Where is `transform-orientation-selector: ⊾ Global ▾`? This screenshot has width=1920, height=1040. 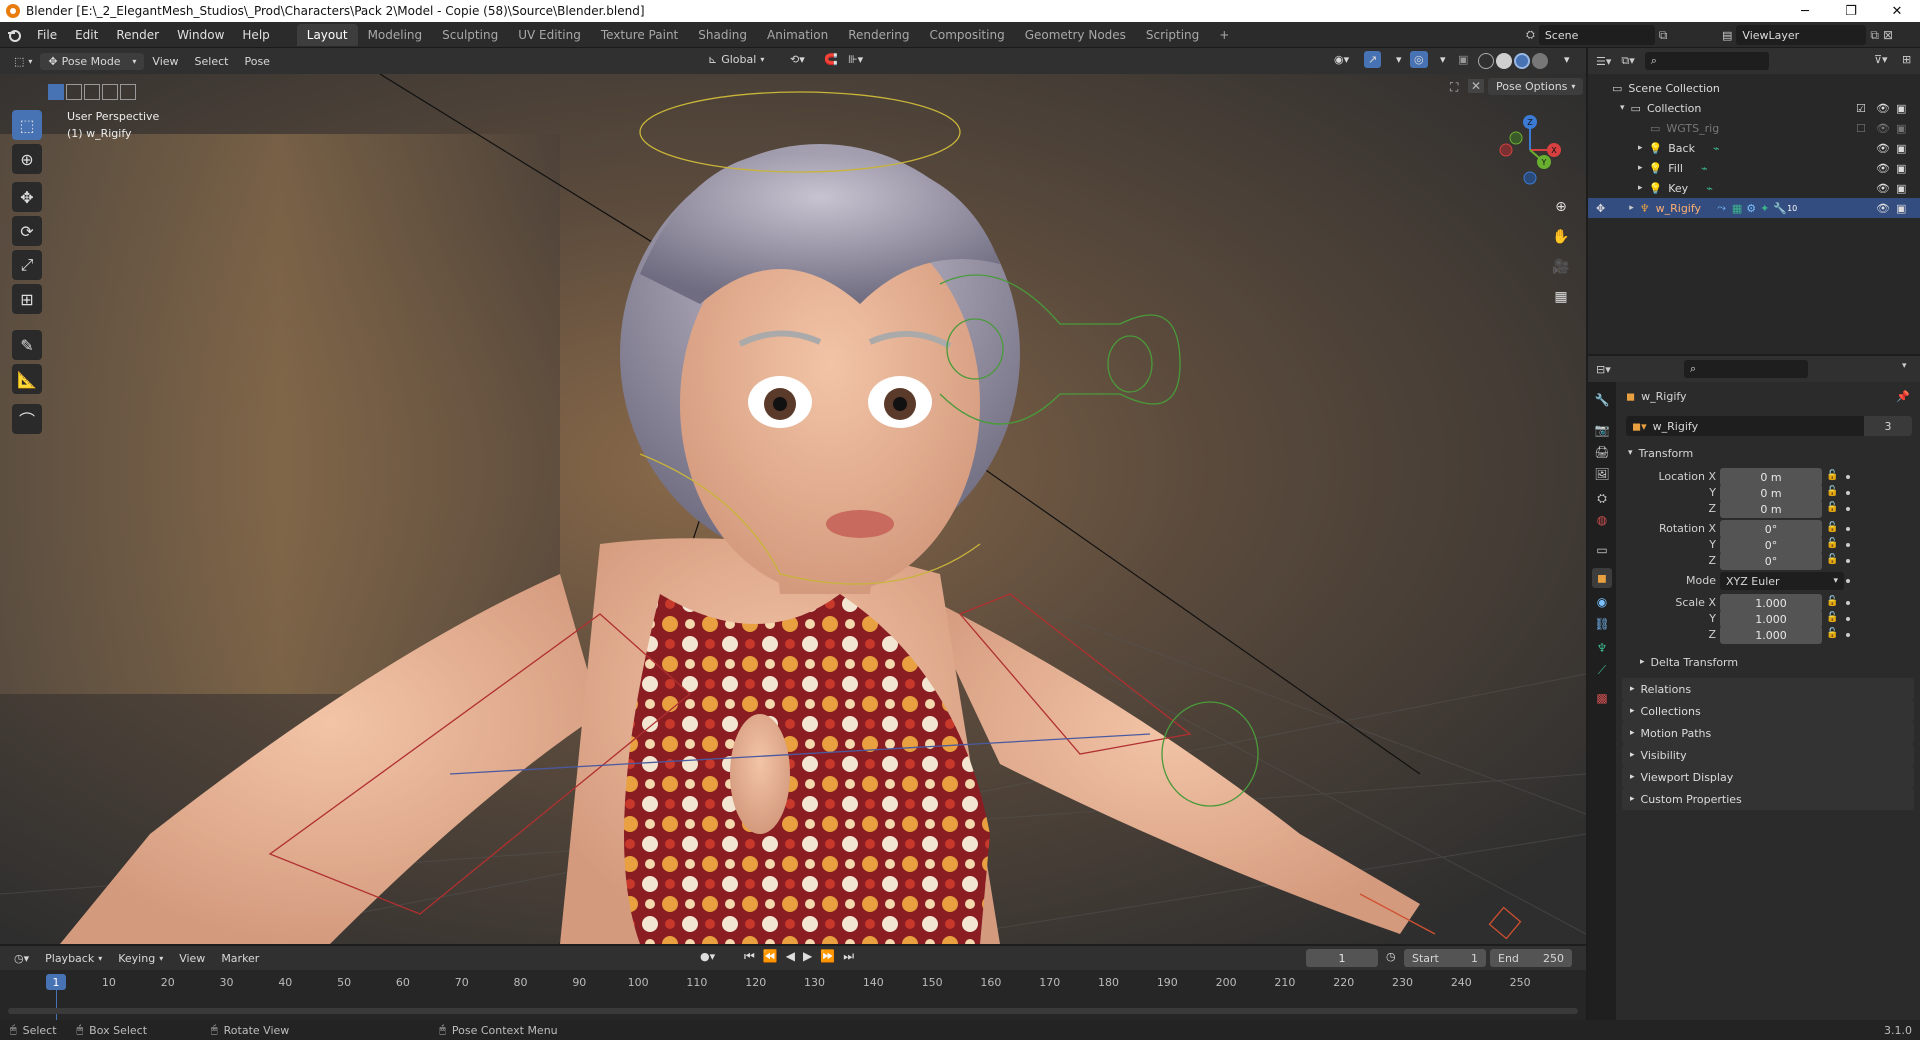 transform-orientation-selector: ⊾ Global ▾ is located at coordinates (736, 59).